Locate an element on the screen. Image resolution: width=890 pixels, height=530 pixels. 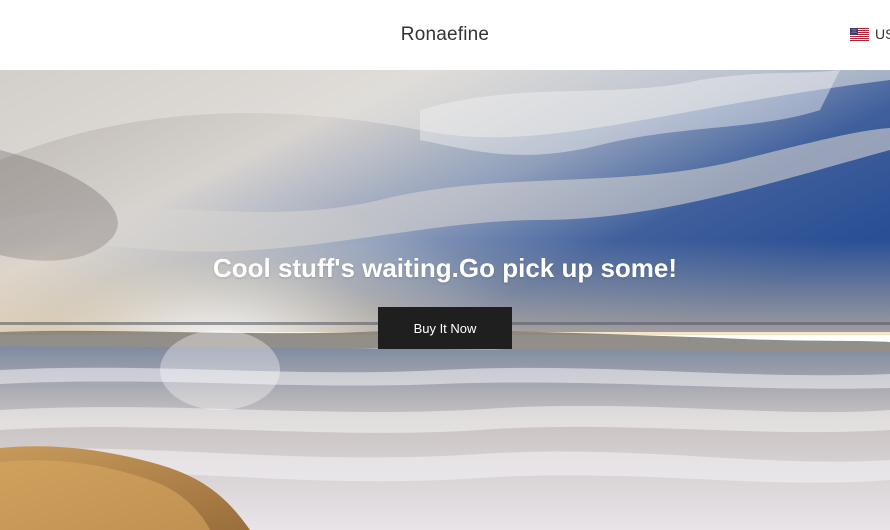
hero-title: Cool stuff's waiting.Go pick up some! is located at coordinates (445, 268).